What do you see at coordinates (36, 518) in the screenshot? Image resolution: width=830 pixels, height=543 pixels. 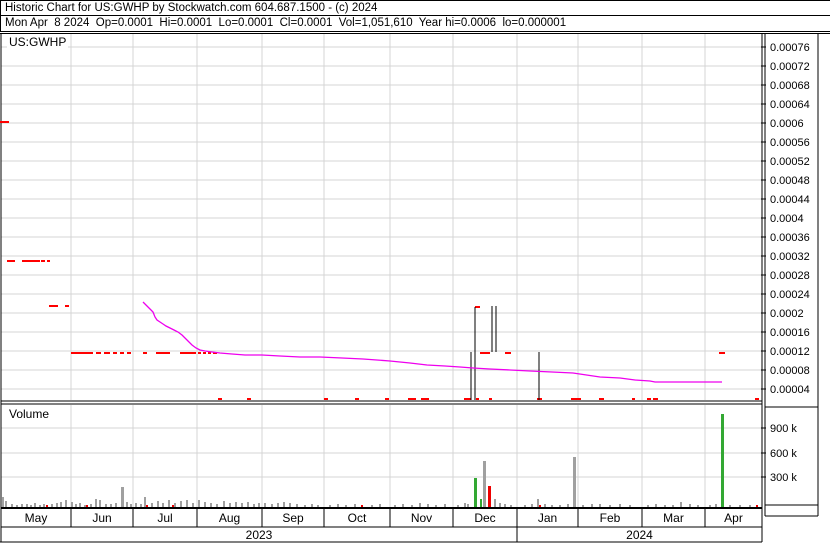 I see `svg-text: May` at bounding box center [36, 518].